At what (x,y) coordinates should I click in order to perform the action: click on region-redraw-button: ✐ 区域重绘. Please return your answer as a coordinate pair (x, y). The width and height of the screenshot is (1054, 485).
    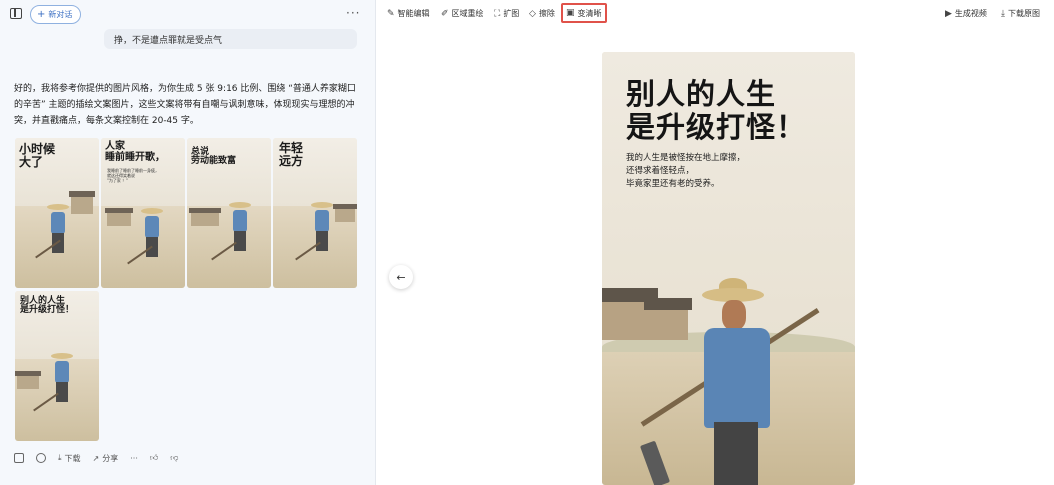
    Looking at the image, I should click on (462, 13).